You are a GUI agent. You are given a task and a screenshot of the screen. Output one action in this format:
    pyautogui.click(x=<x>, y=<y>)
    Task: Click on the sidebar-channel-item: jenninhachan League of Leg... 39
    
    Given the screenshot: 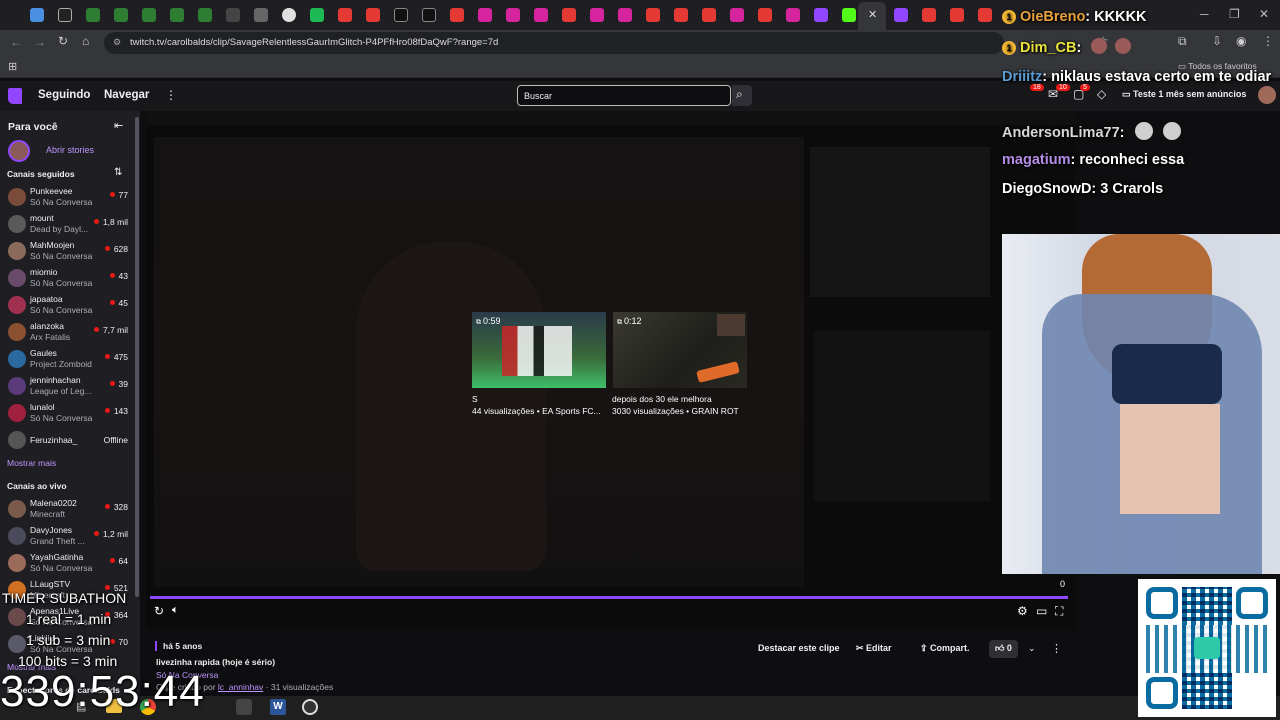 What is the action you would take?
    pyautogui.click(x=70, y=386)
    